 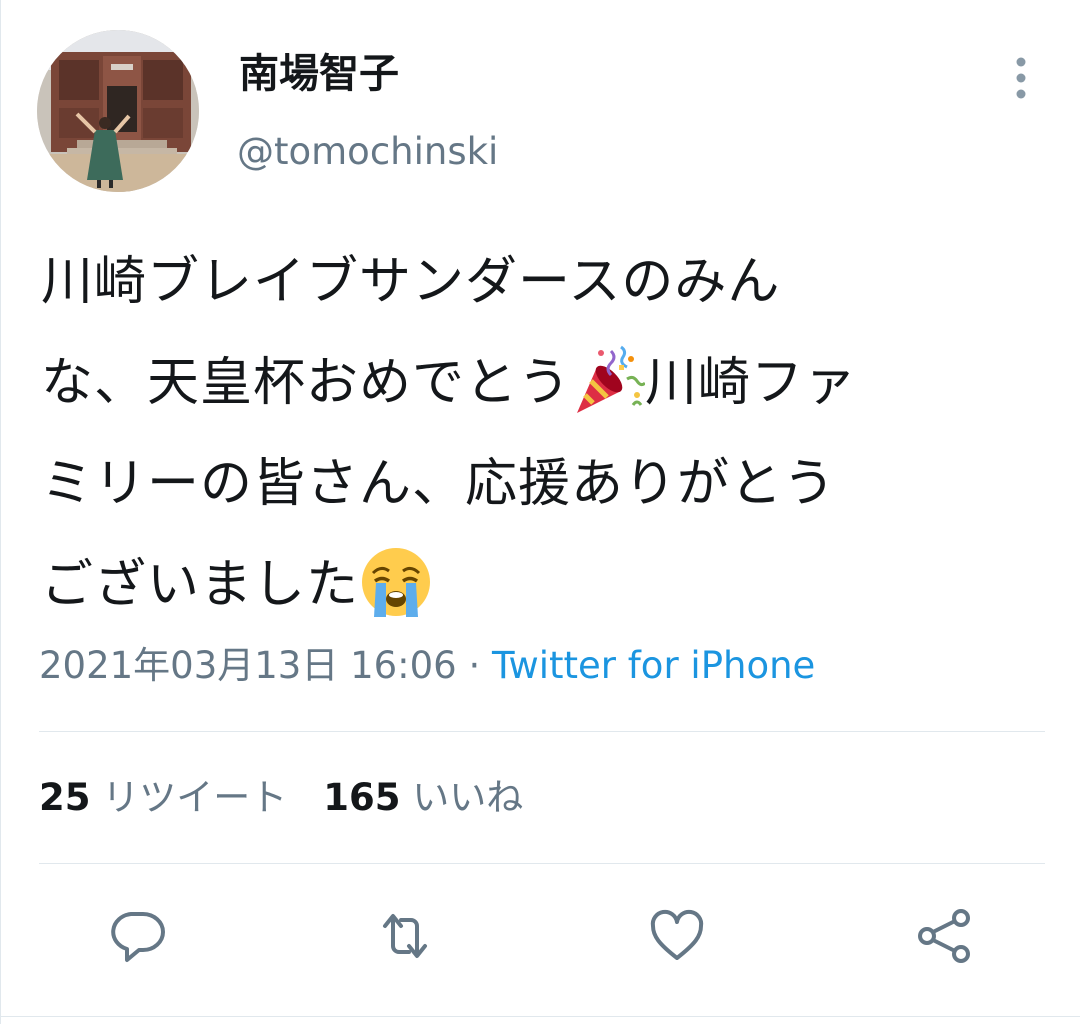 I want to click on likes-stat: 165 いいね, so click(x=423, y=797).